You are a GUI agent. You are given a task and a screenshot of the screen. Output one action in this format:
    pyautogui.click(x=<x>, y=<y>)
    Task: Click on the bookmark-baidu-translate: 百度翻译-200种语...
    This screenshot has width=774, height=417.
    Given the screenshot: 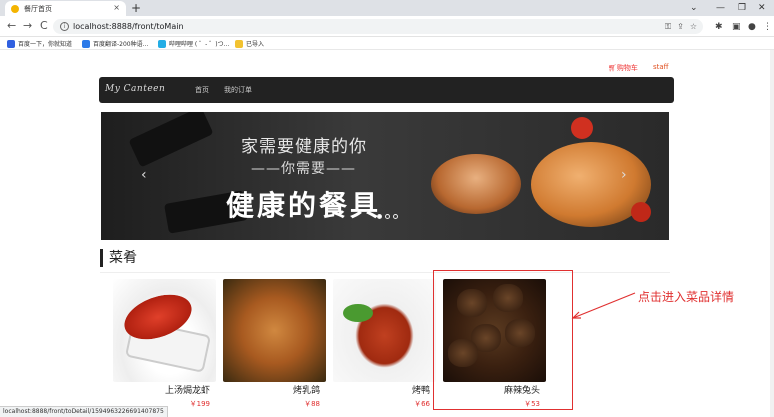 What is the action you would take?
    pyautogui.click(x=115, y=43)
    